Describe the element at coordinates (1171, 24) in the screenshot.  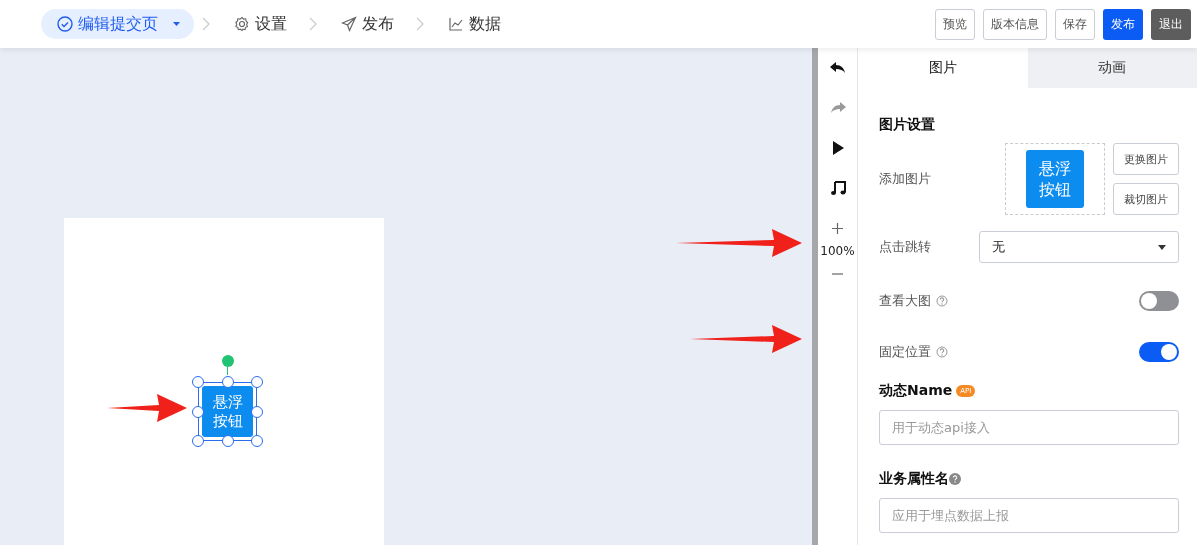
I see `action-button: 退出` at that location.